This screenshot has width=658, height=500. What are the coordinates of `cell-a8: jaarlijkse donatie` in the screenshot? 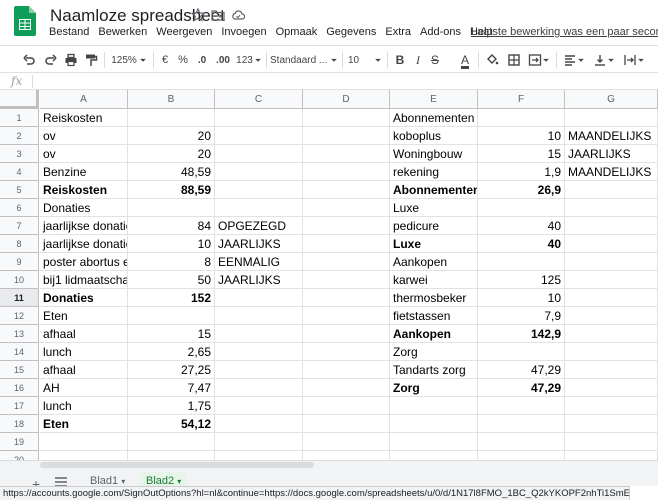 It's located at (84, 244).